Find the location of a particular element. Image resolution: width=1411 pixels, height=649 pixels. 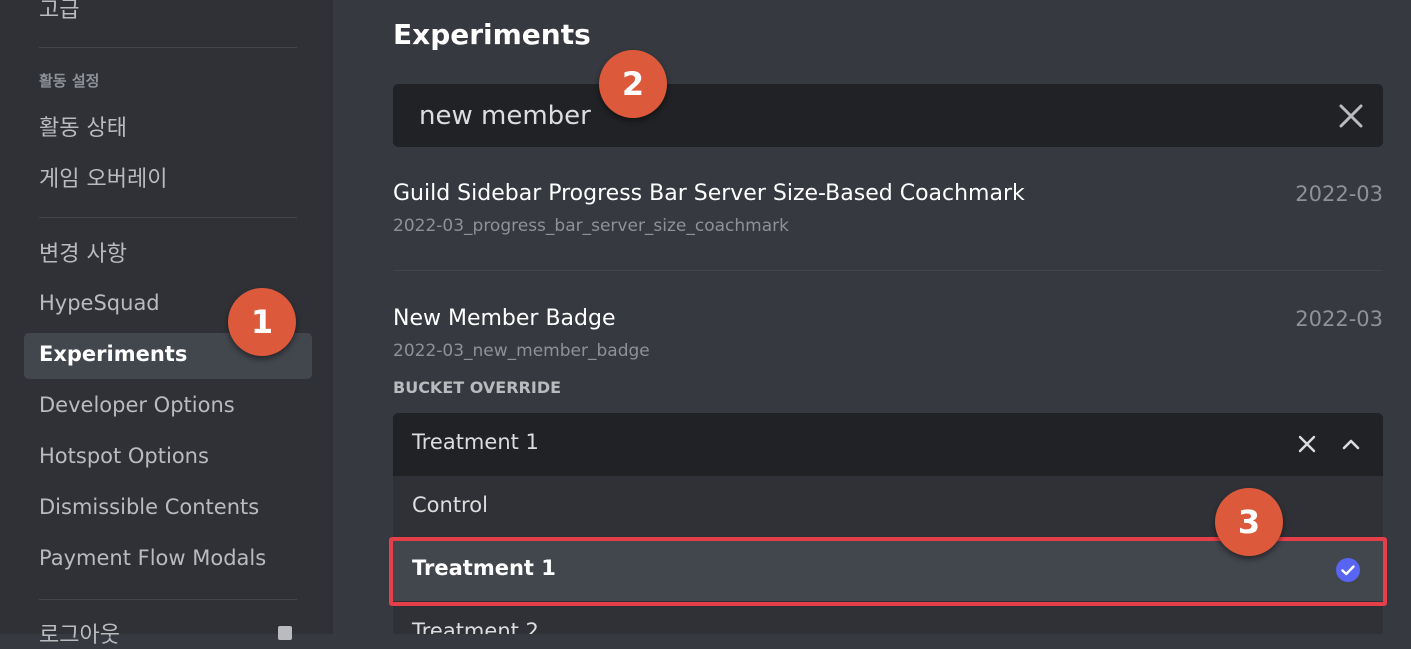

sidebar-item-developer-options: Developer Options is located at coordinates (168, 407).